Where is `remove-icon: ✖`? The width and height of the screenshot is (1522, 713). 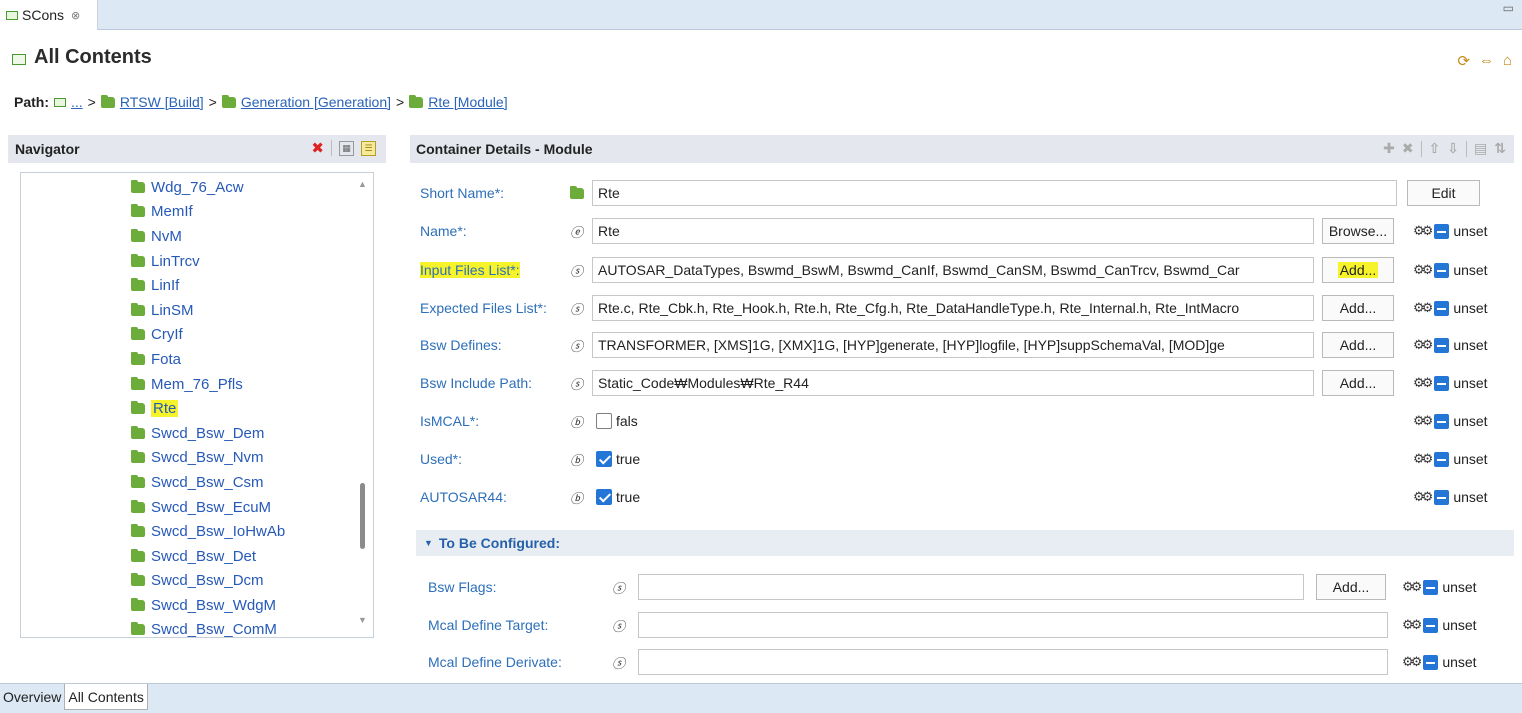
remove-icon: ✖ is located at coordinates (1408, 148).